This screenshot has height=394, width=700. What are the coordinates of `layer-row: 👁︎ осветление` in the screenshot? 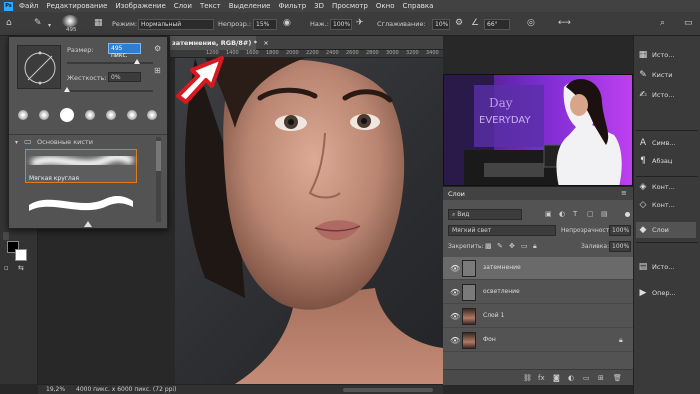 It's located at (538, 292).